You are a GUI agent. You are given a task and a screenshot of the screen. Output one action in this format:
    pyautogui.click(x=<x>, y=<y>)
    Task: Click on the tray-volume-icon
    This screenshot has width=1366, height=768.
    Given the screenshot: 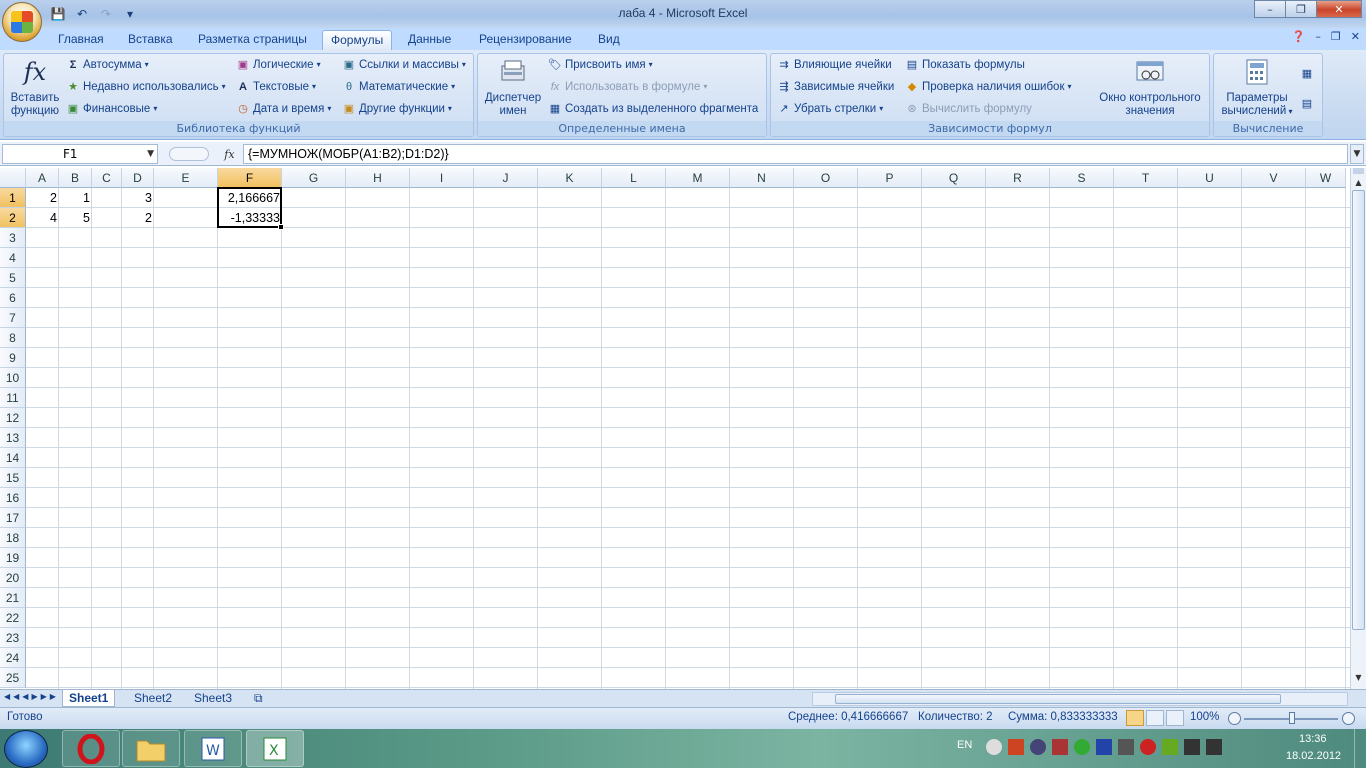 What is the action you would take?
    pyautogui.click(x=1214, y=747)
    